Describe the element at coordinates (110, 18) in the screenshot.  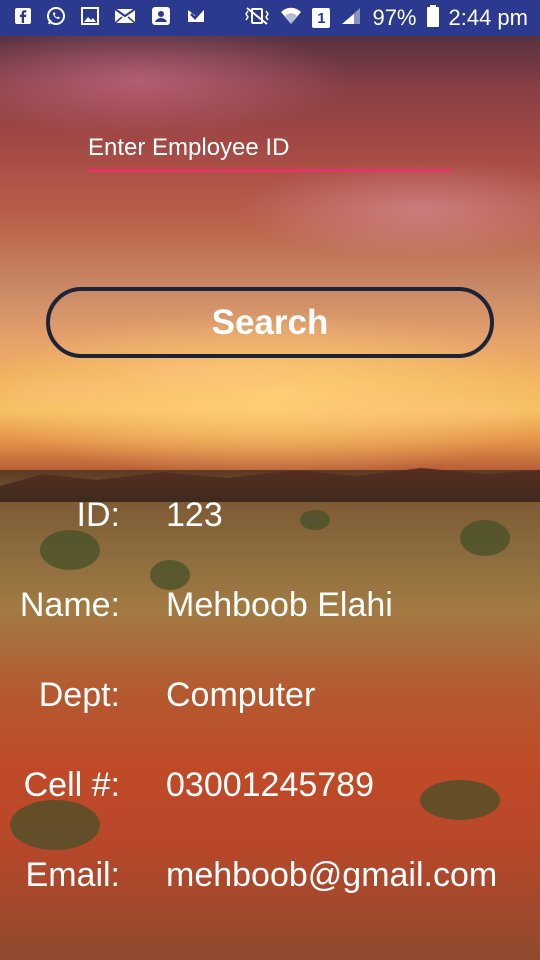
I see `notification-icons` at that location.